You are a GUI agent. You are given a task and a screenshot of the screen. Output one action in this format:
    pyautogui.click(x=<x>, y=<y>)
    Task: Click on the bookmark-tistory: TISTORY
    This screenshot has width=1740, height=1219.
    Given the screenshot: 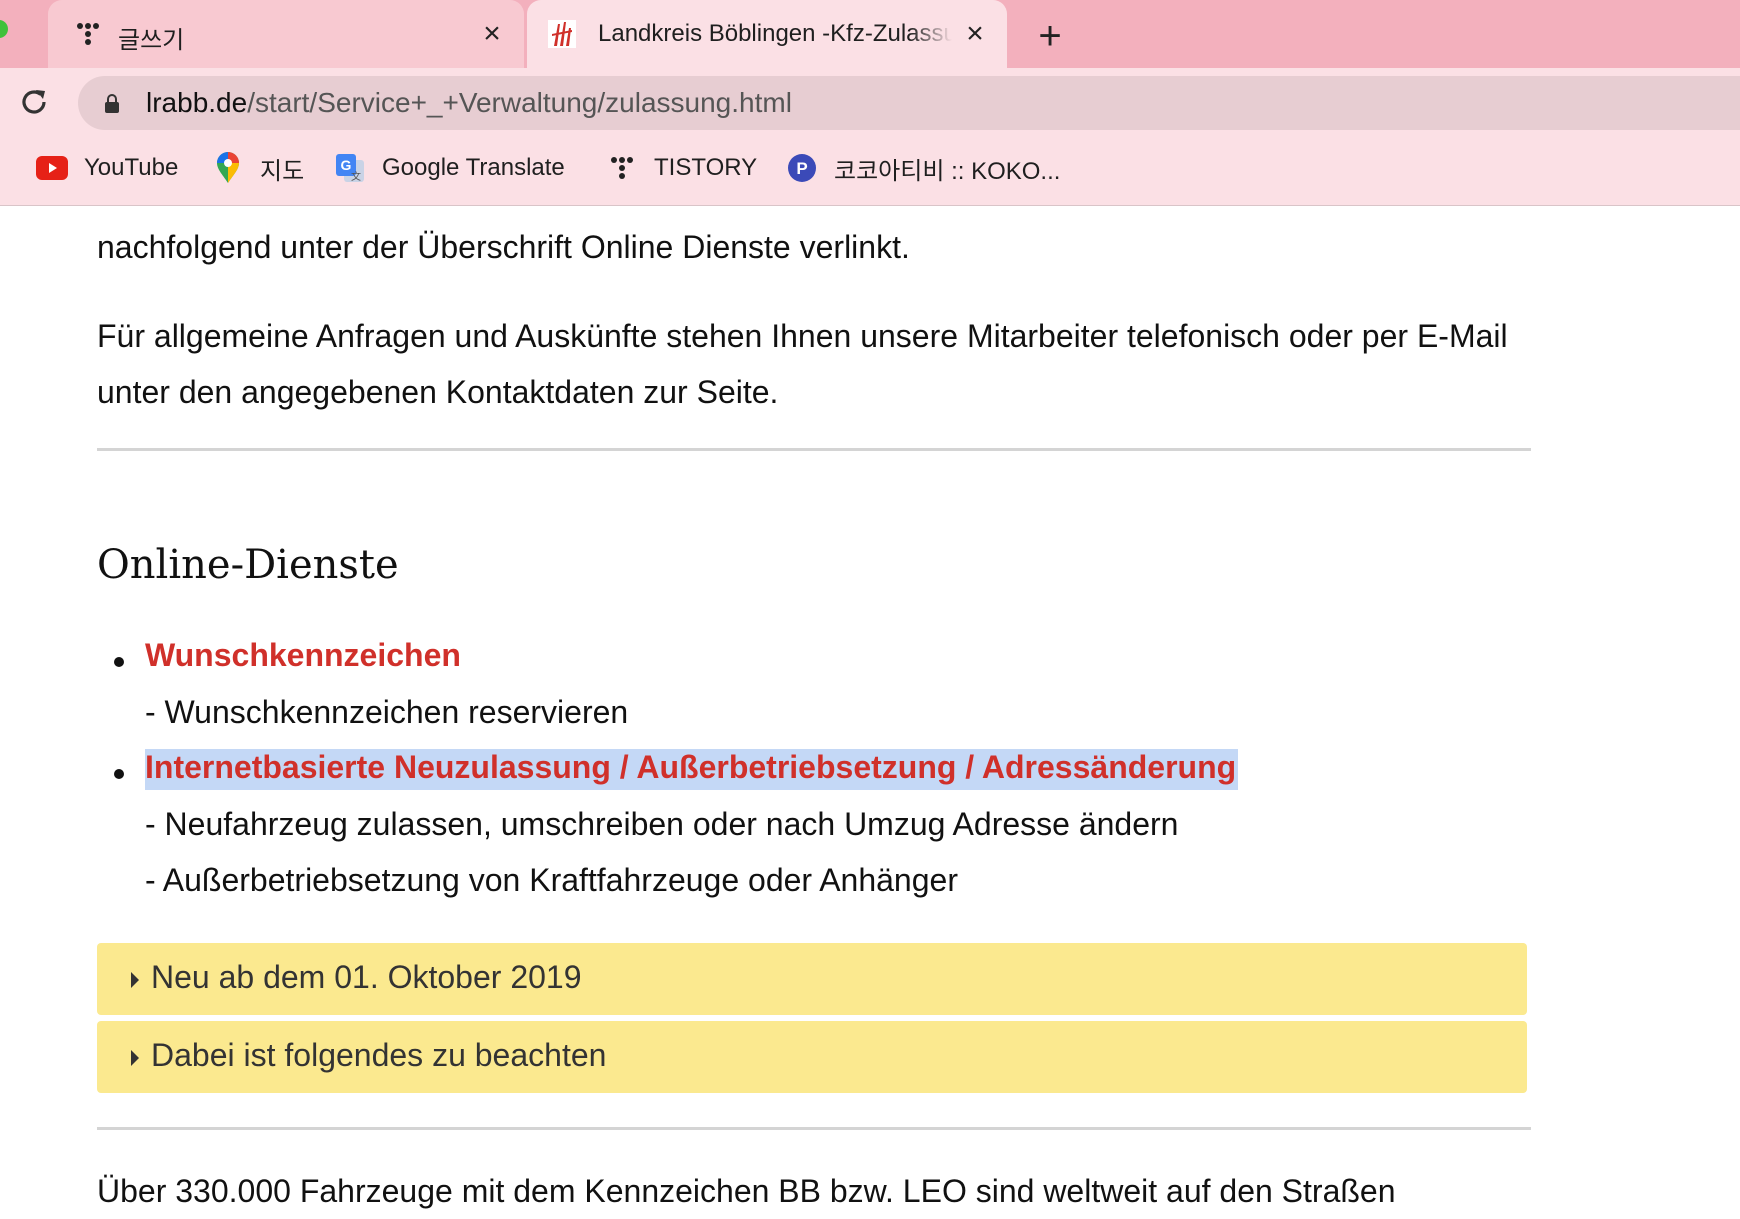 What is the action you would take?
    pyautogui.click(x=681, y=168)
    